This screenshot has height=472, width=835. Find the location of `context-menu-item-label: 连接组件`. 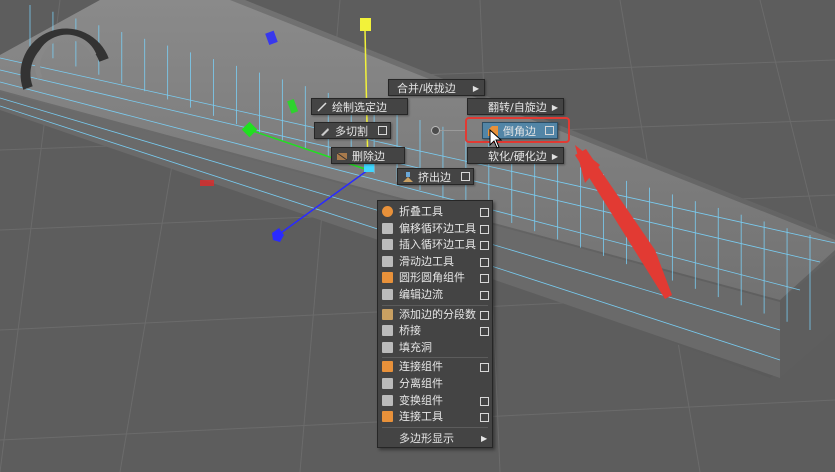

context-menu-item-label: 连接组件 is located at coordinates (421, 367).